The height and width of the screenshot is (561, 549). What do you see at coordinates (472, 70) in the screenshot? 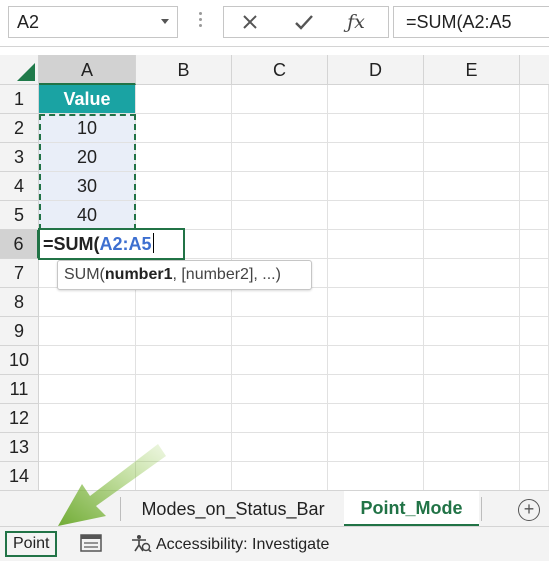
I see `column-header-e: E` at bounding box center [472, 70].